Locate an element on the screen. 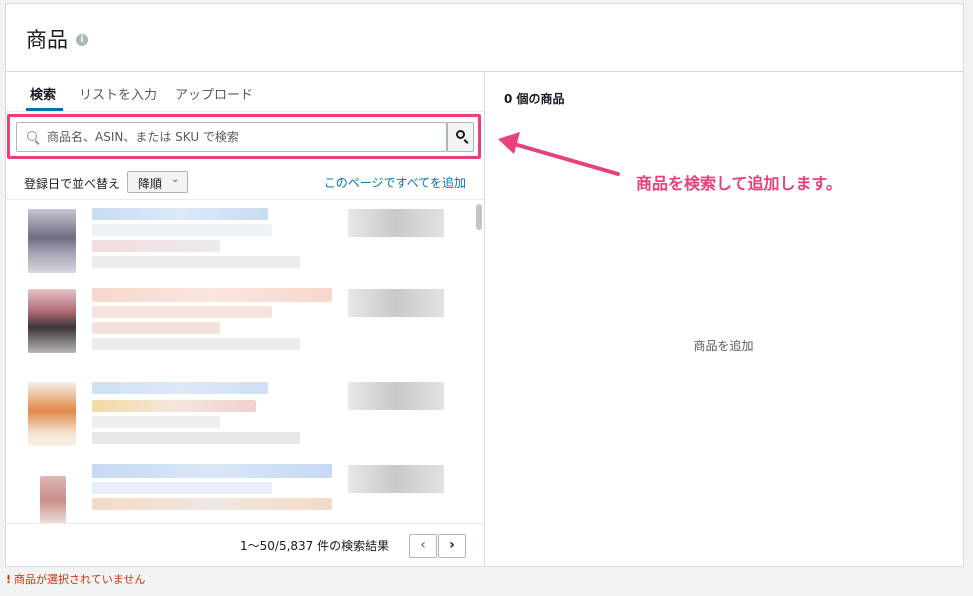 This screenshot has height=596, width=973. pagination: 1〜50/5,837 件の検索結果 ‹ › is located at coordinates (245, 545).